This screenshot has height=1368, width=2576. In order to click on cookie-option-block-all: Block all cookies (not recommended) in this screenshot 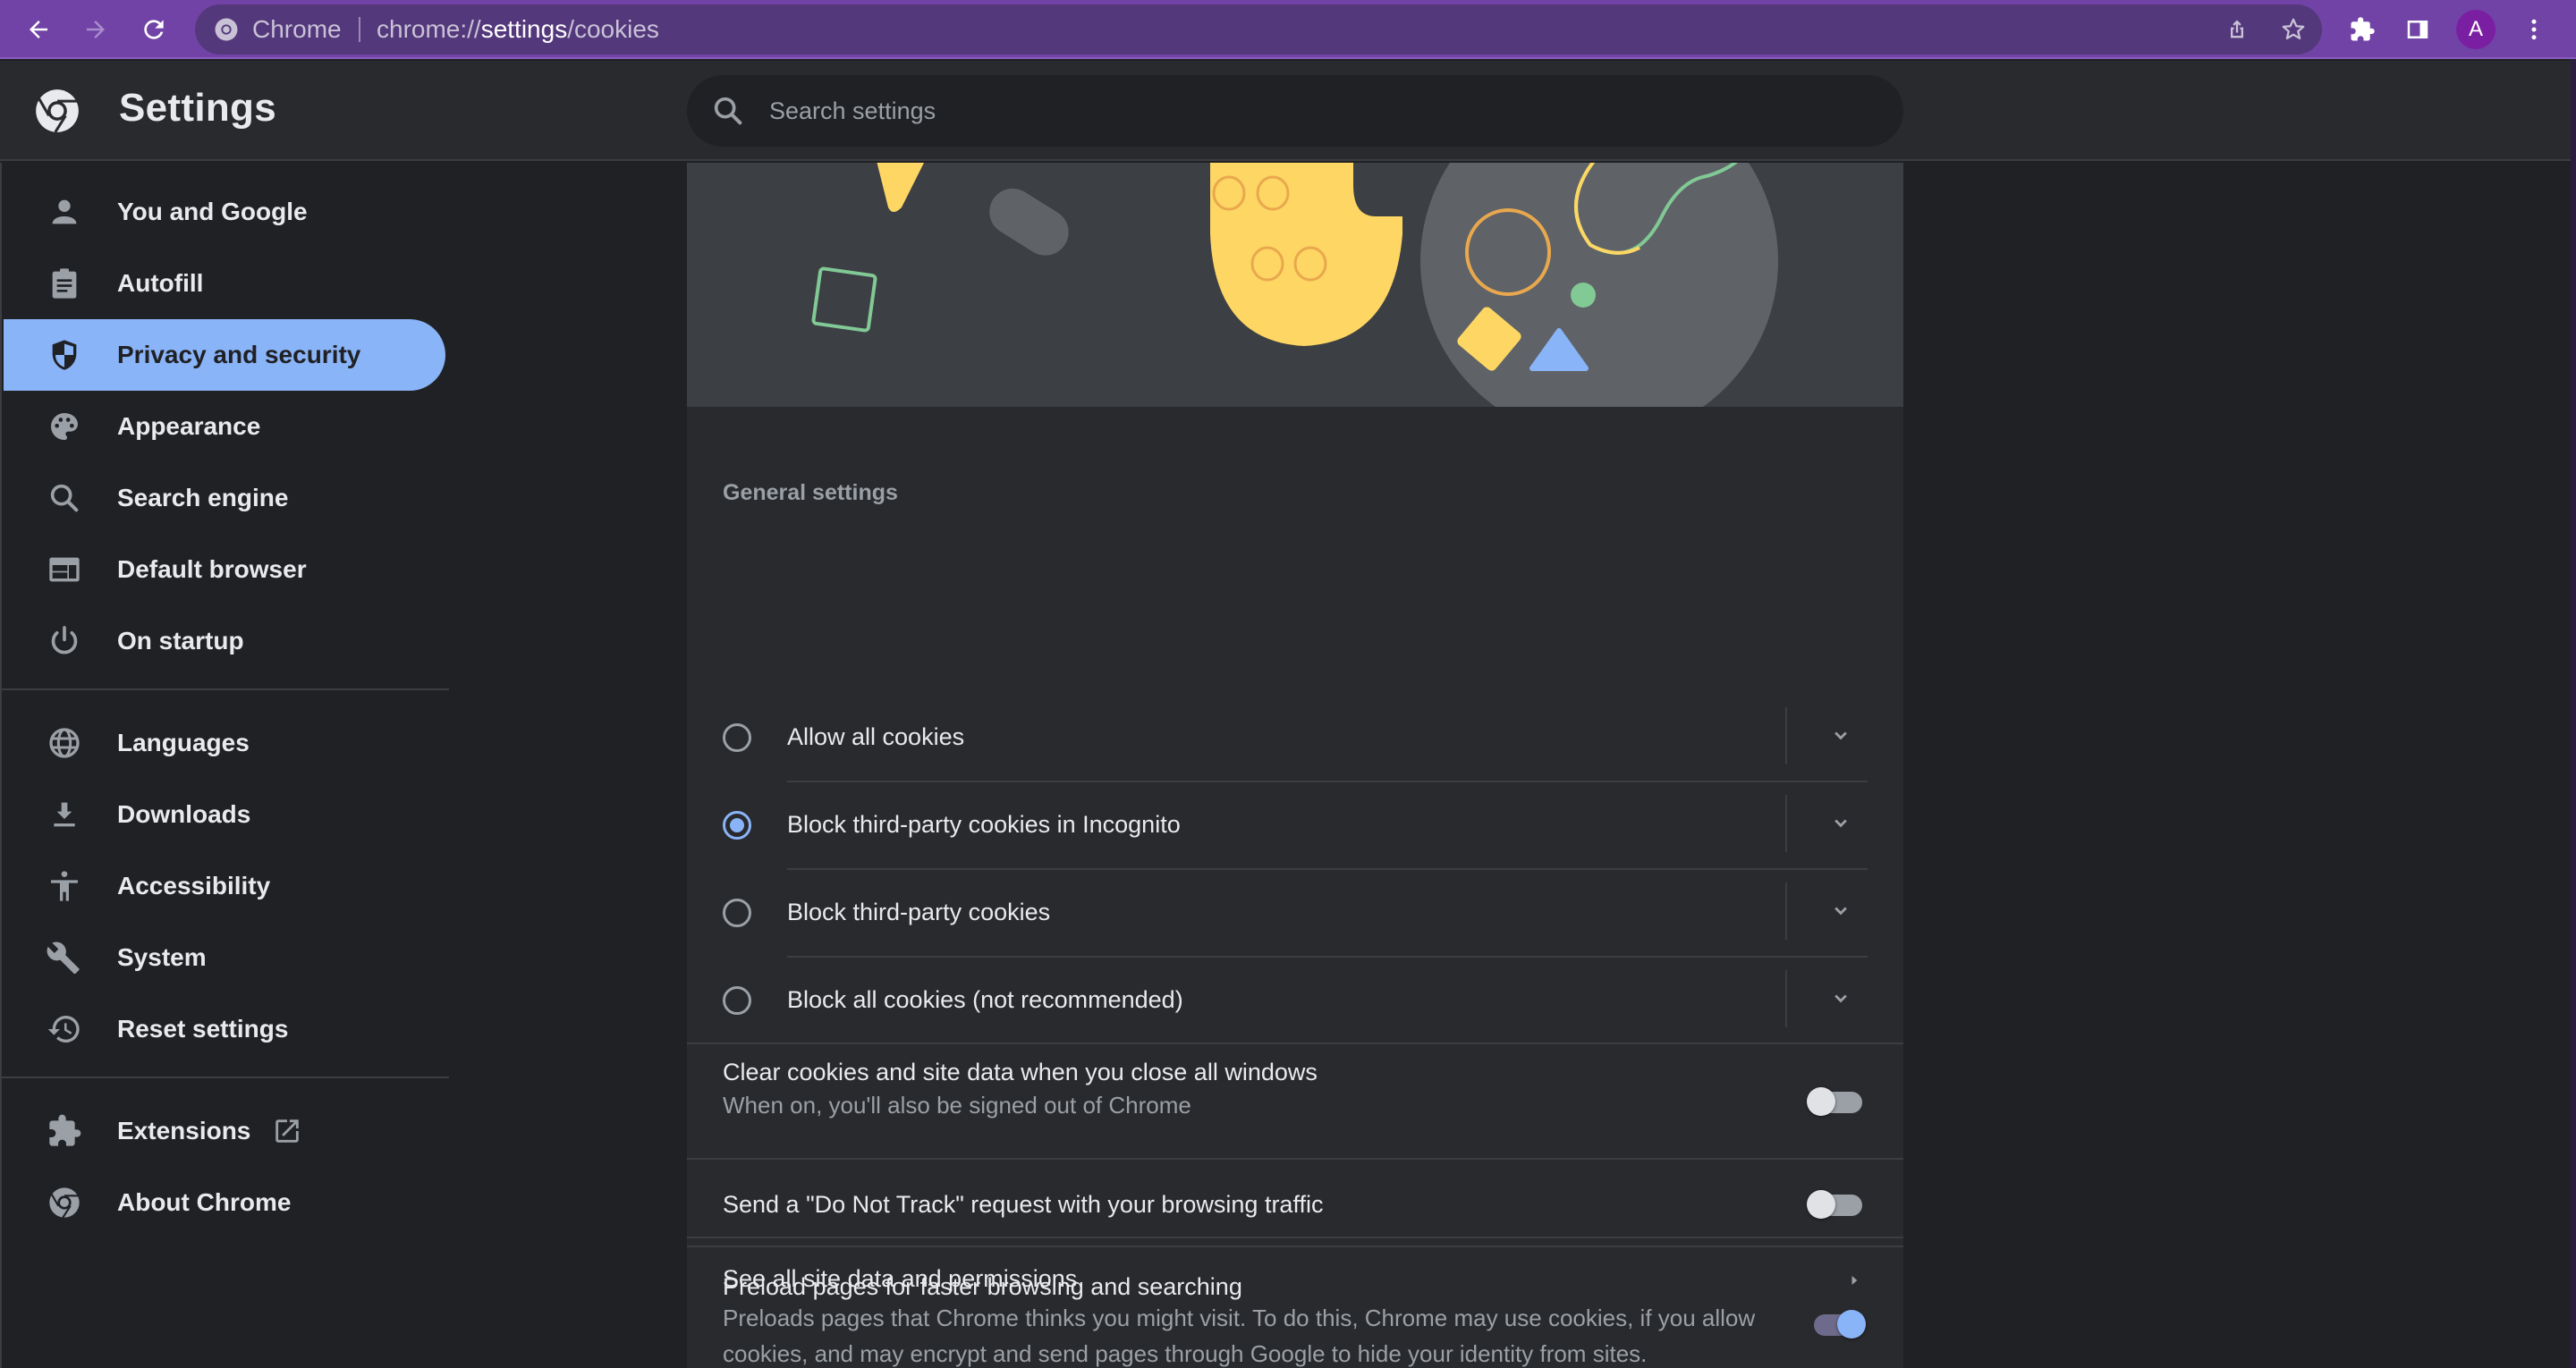, I will do `click(1295, 999)`.